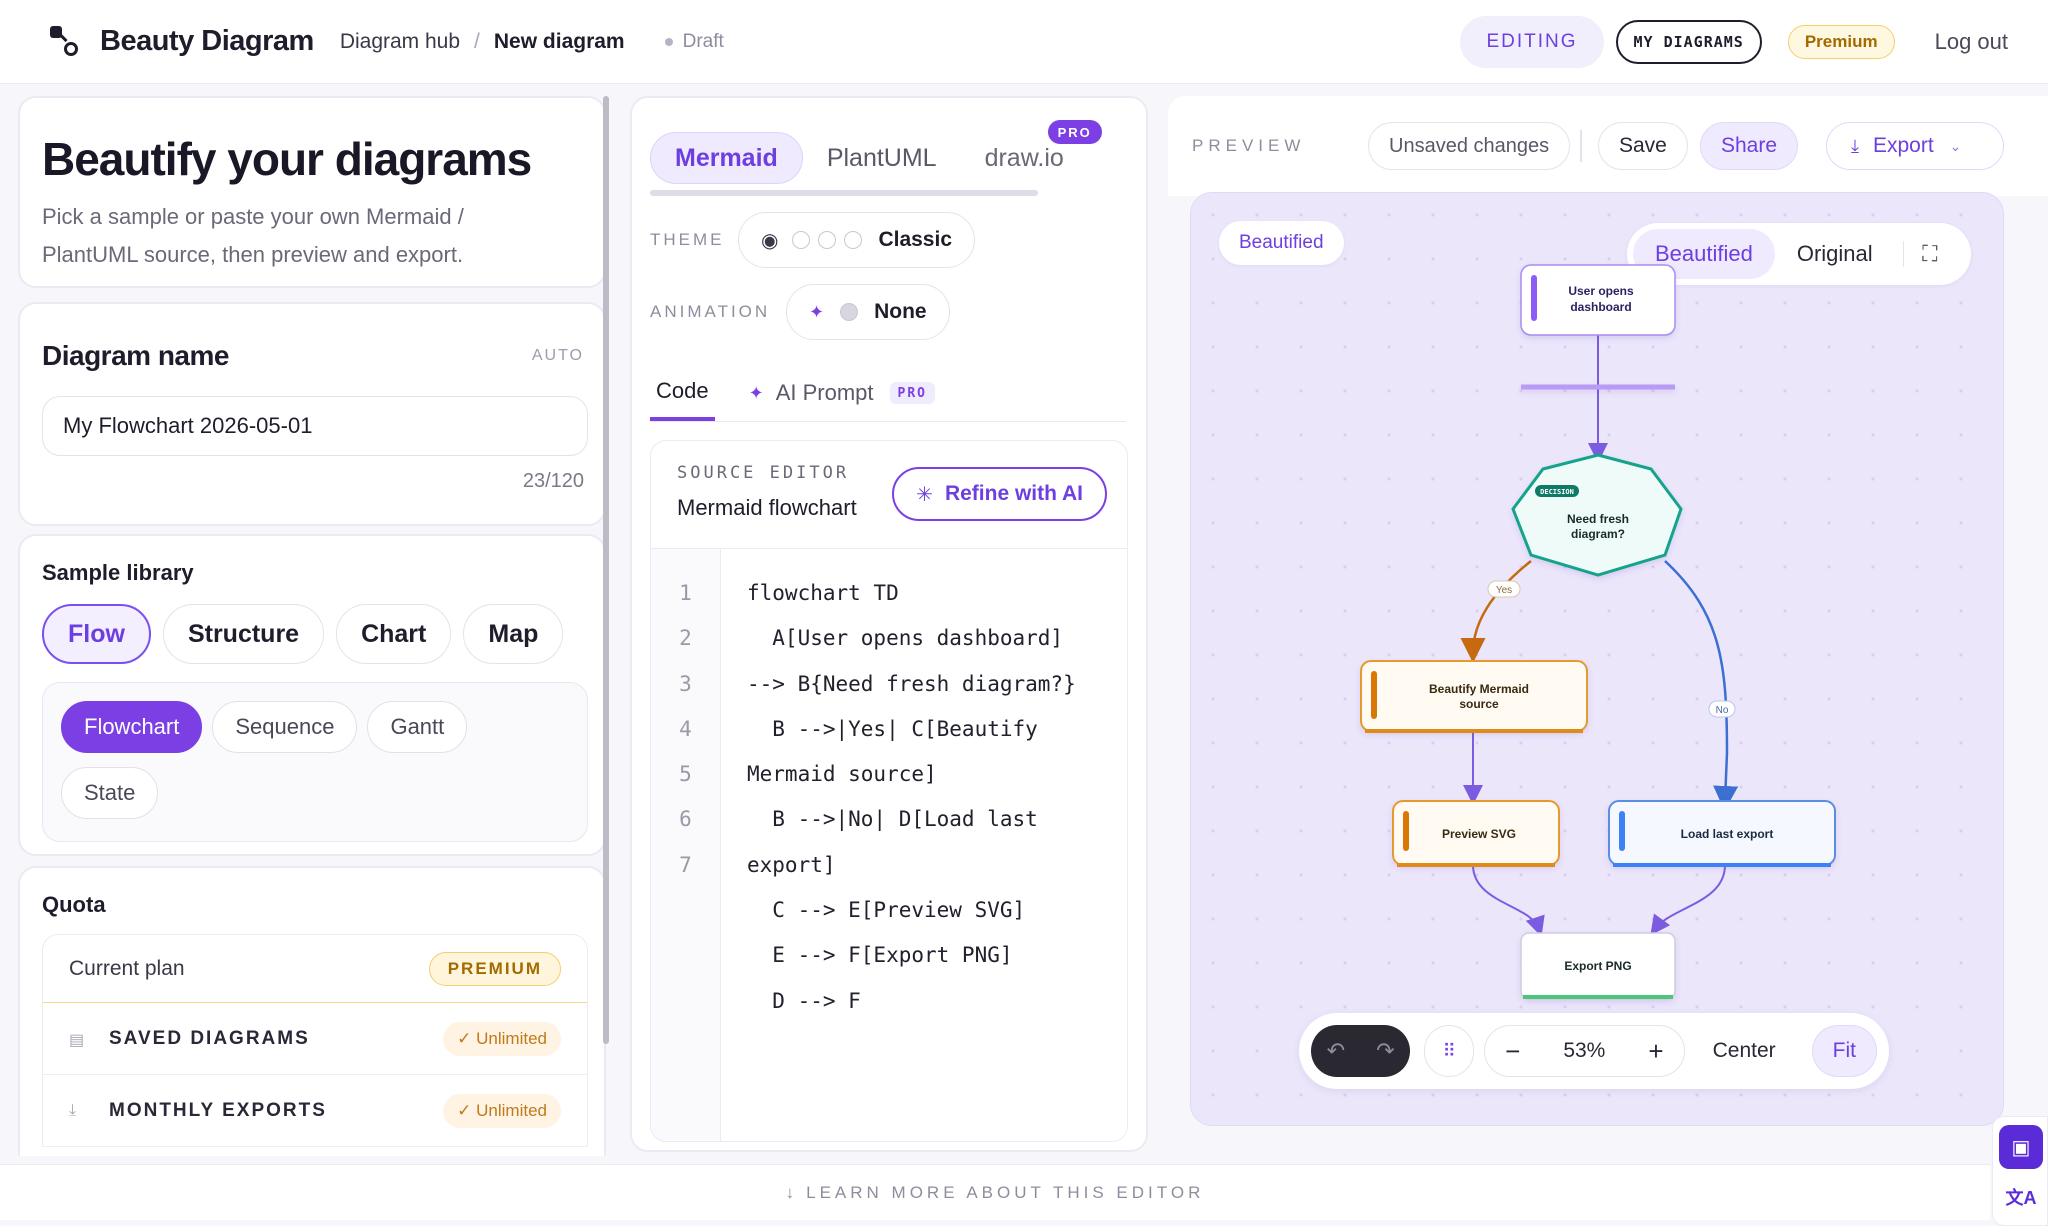 The width and height of the screenshot is (2048, 1226). I want to click on logo-icon, so click(66, 42).